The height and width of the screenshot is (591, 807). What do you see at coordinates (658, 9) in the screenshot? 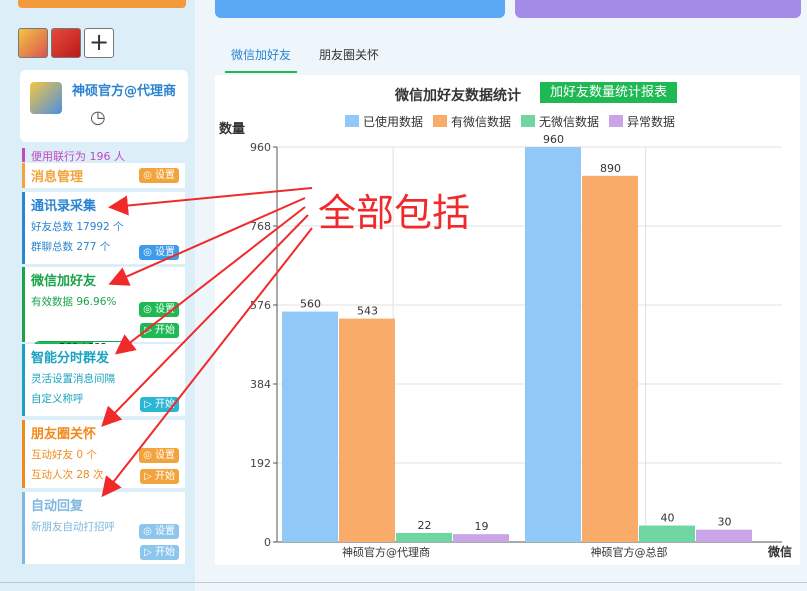
I see `banner-purple` at bounding box center [658, 9].